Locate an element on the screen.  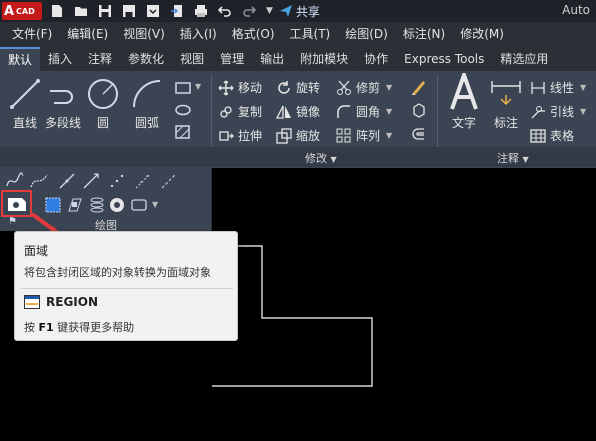
line-label: 直线 is located at coordinates (24, 123).